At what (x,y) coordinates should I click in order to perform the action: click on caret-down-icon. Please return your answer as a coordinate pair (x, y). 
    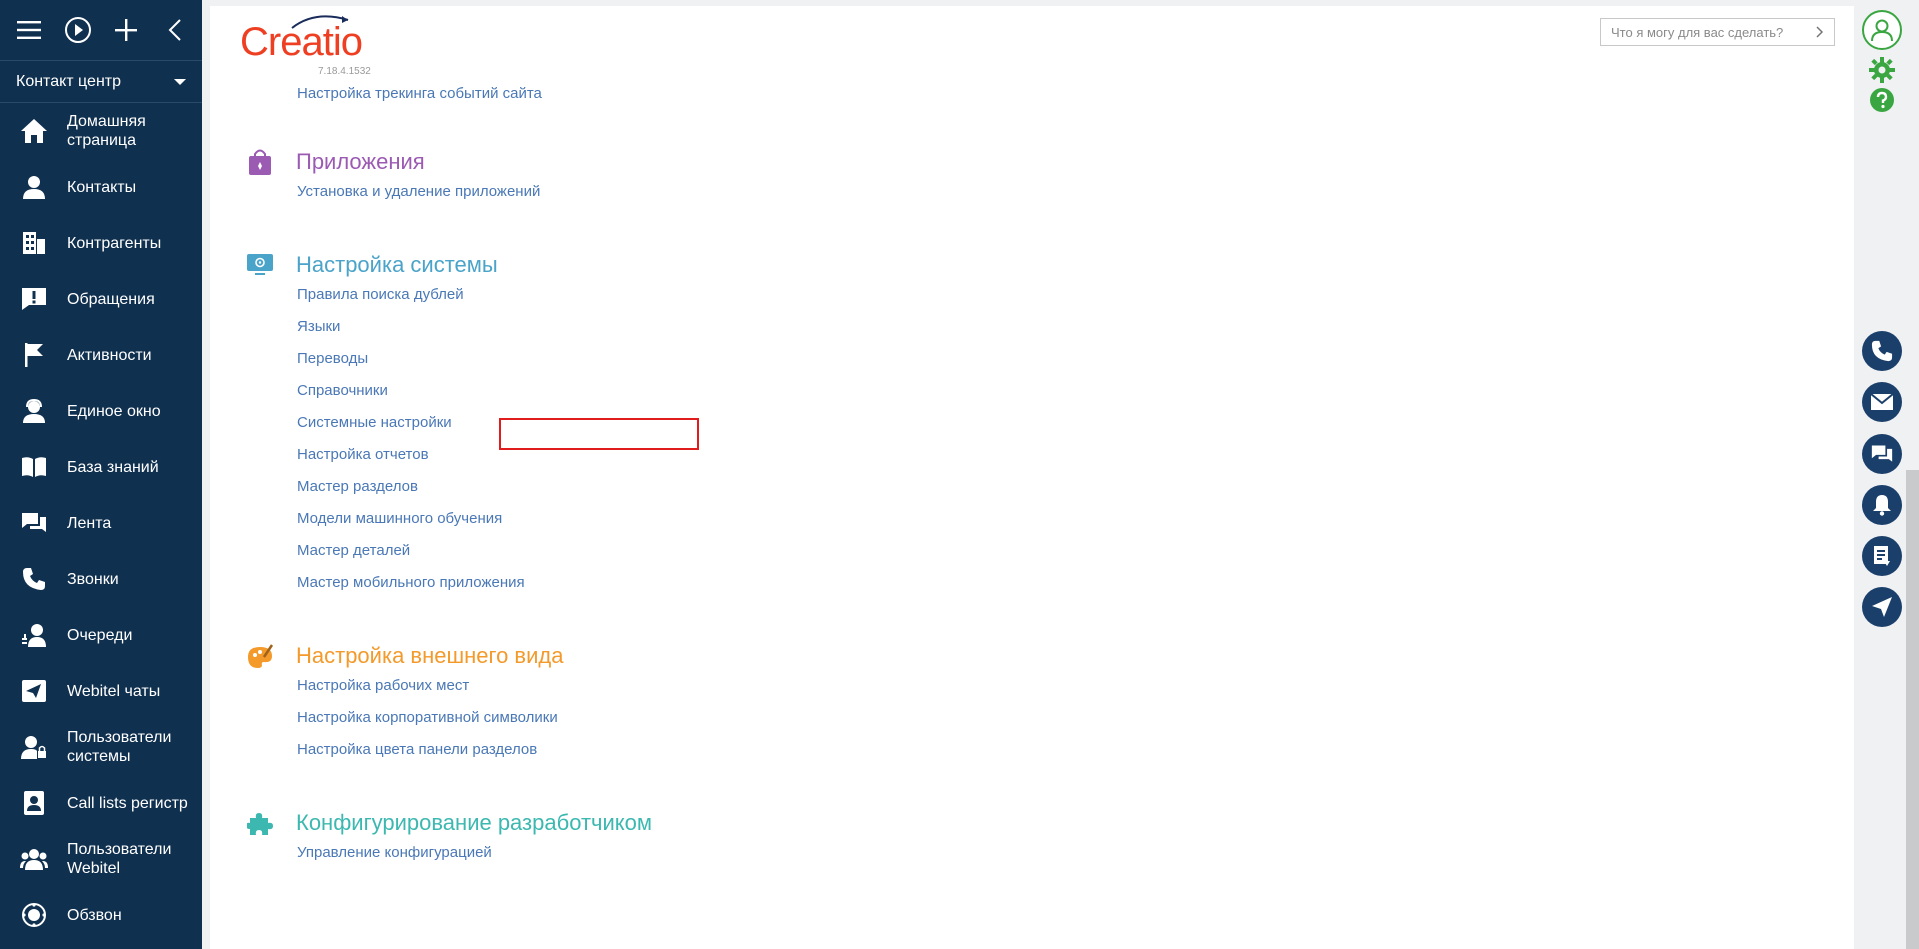
    Looking at the image, I should click on (180, 81).